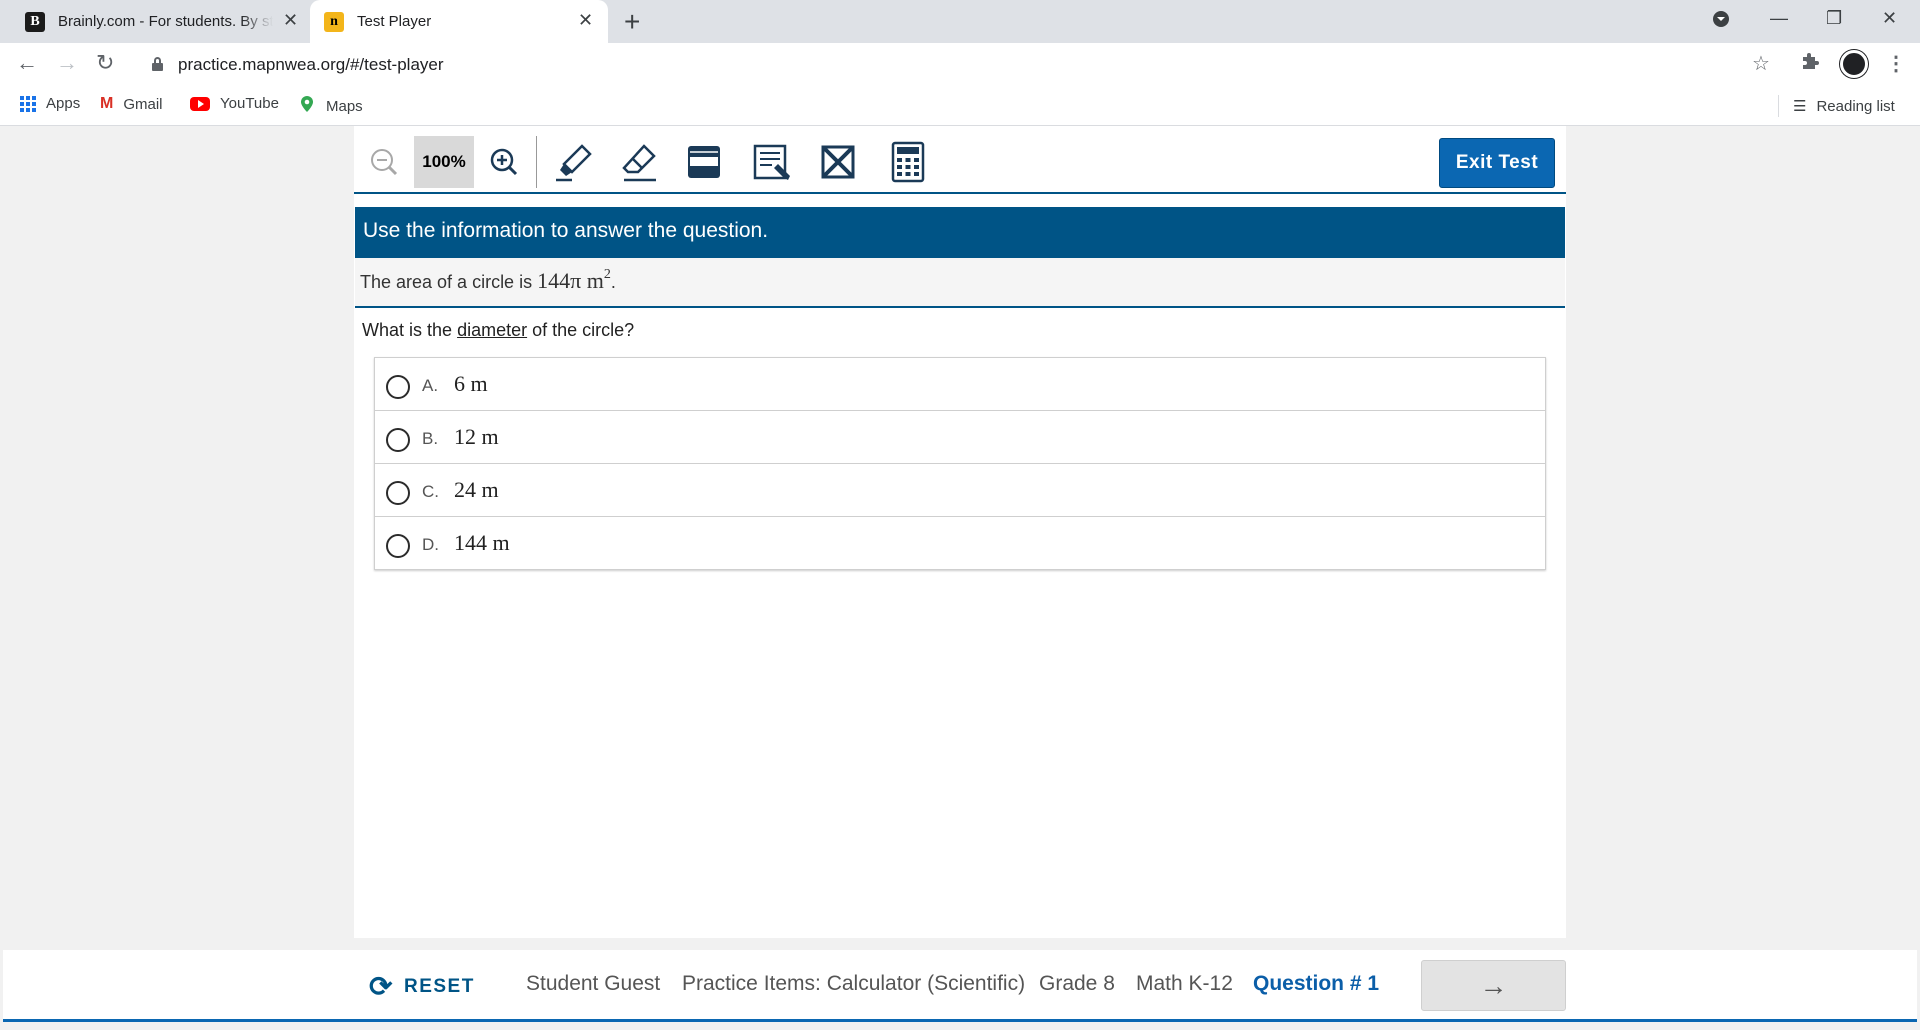 This screenshot has height=1030, width=1920. Describe the element at coordinates (607, 274) in the screenshot. I see `area-exponent: 2` at that location.